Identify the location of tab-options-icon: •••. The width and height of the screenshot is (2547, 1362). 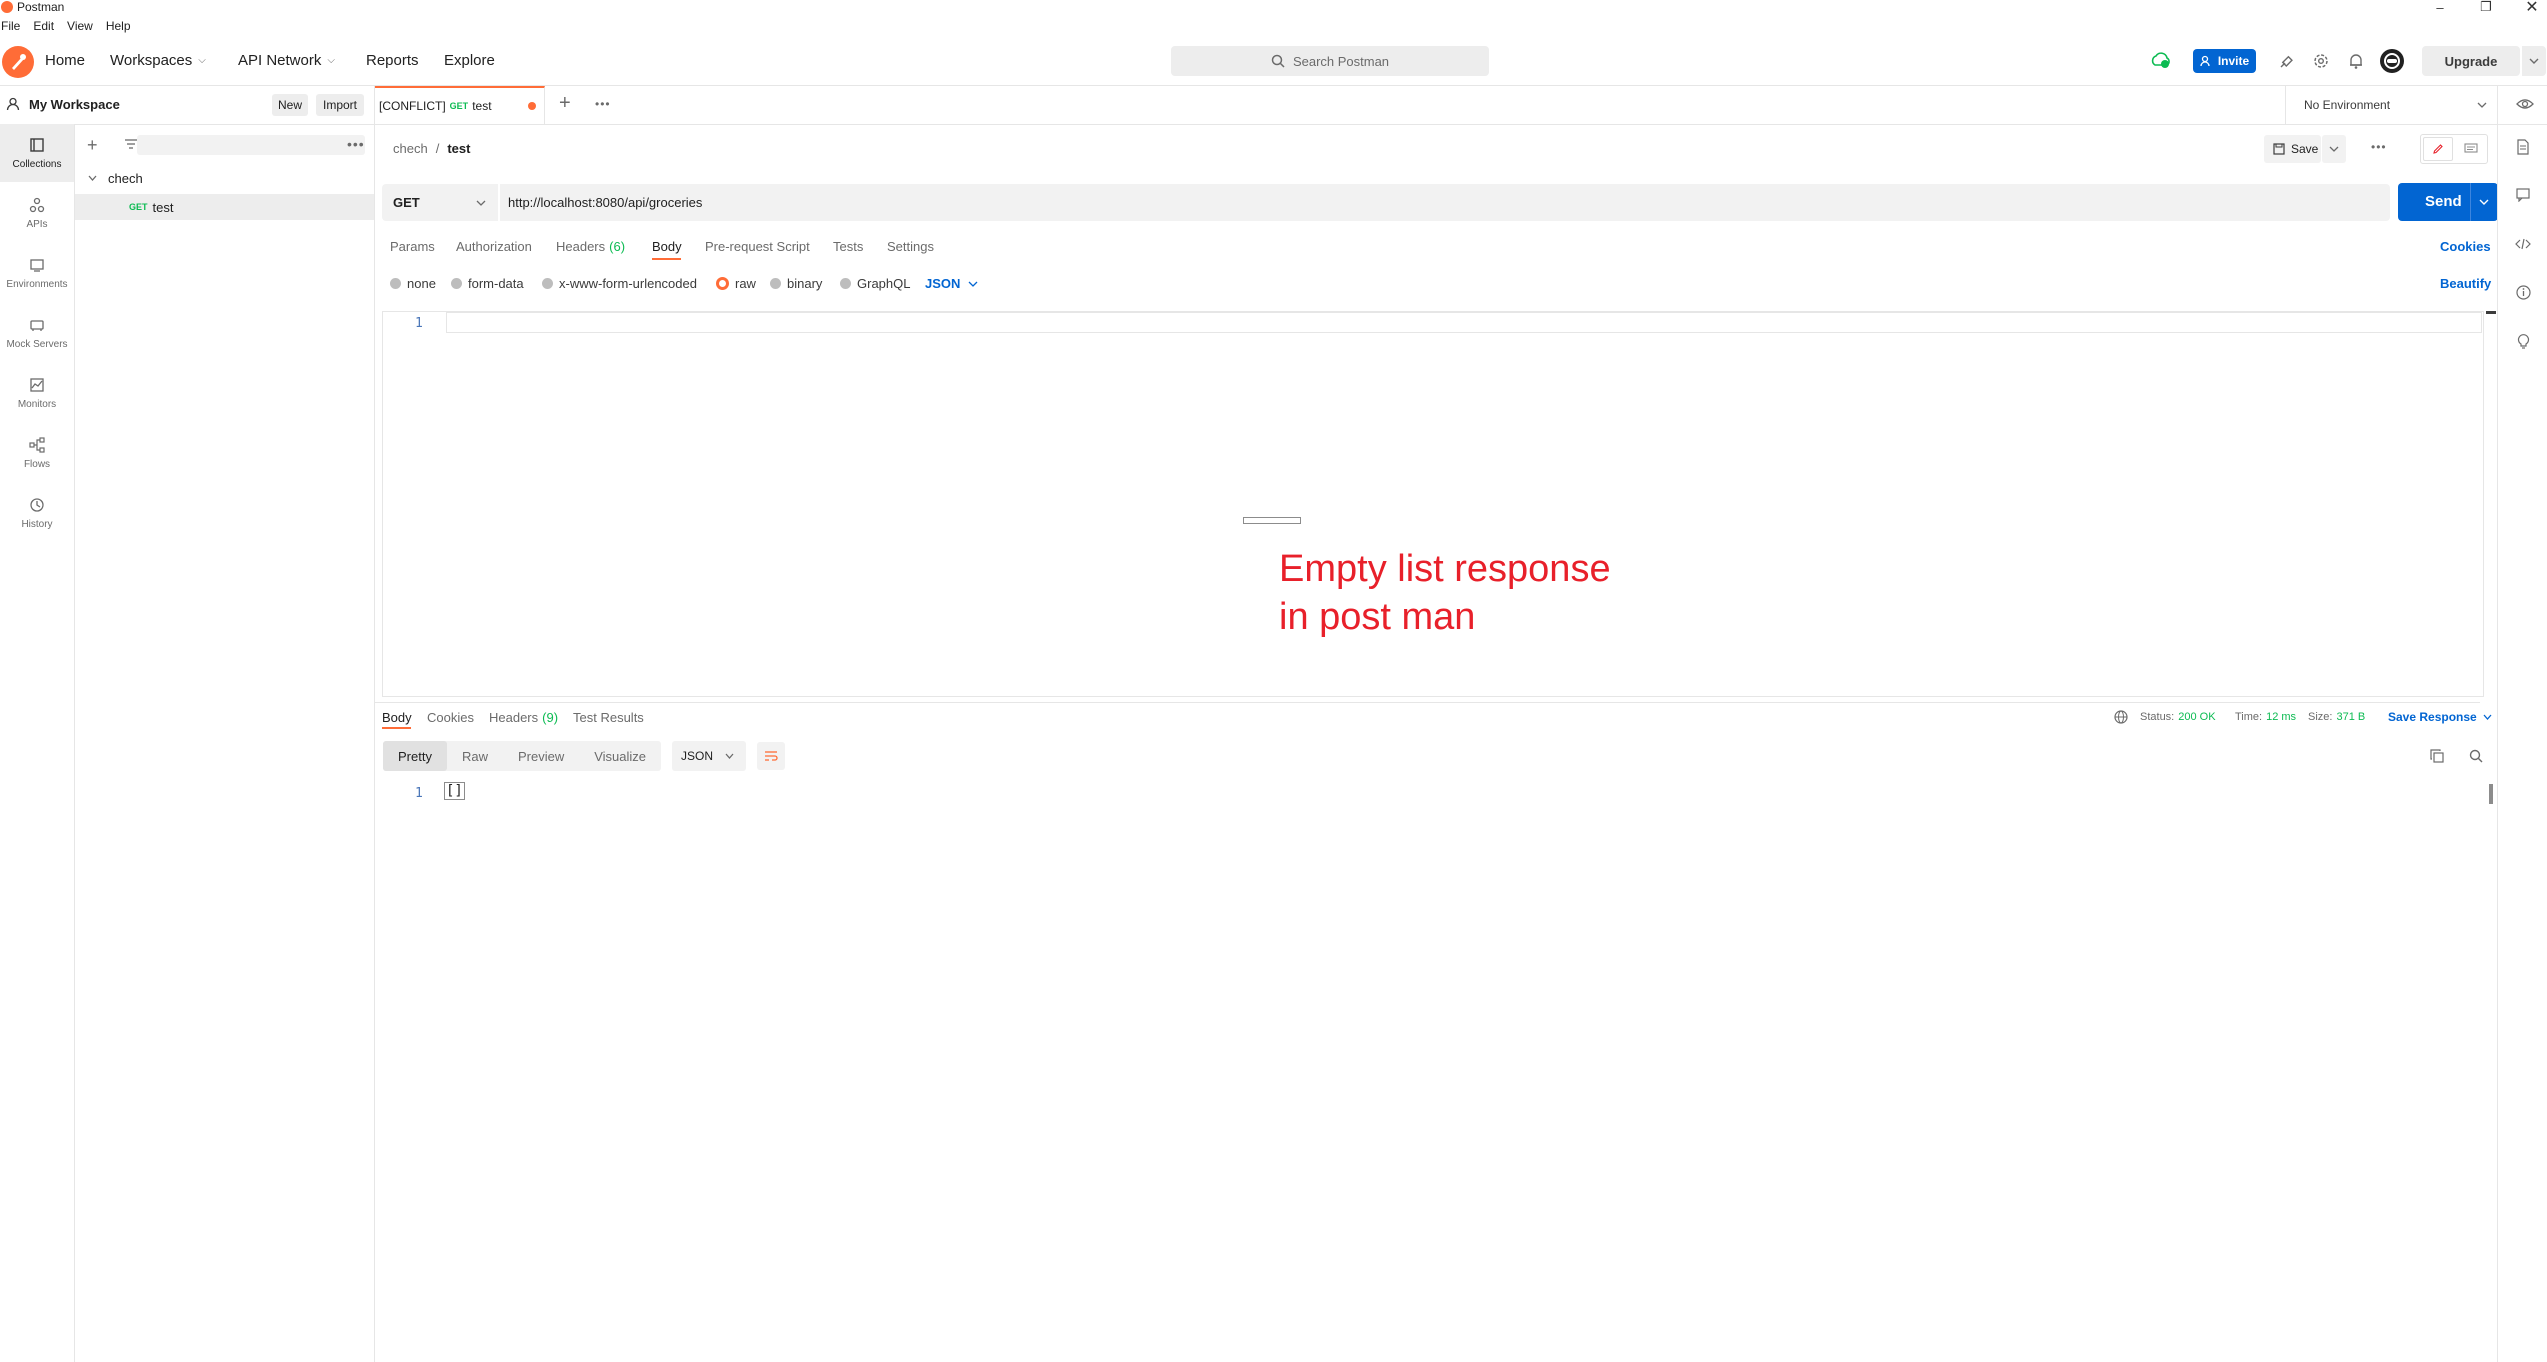
(603, 104).